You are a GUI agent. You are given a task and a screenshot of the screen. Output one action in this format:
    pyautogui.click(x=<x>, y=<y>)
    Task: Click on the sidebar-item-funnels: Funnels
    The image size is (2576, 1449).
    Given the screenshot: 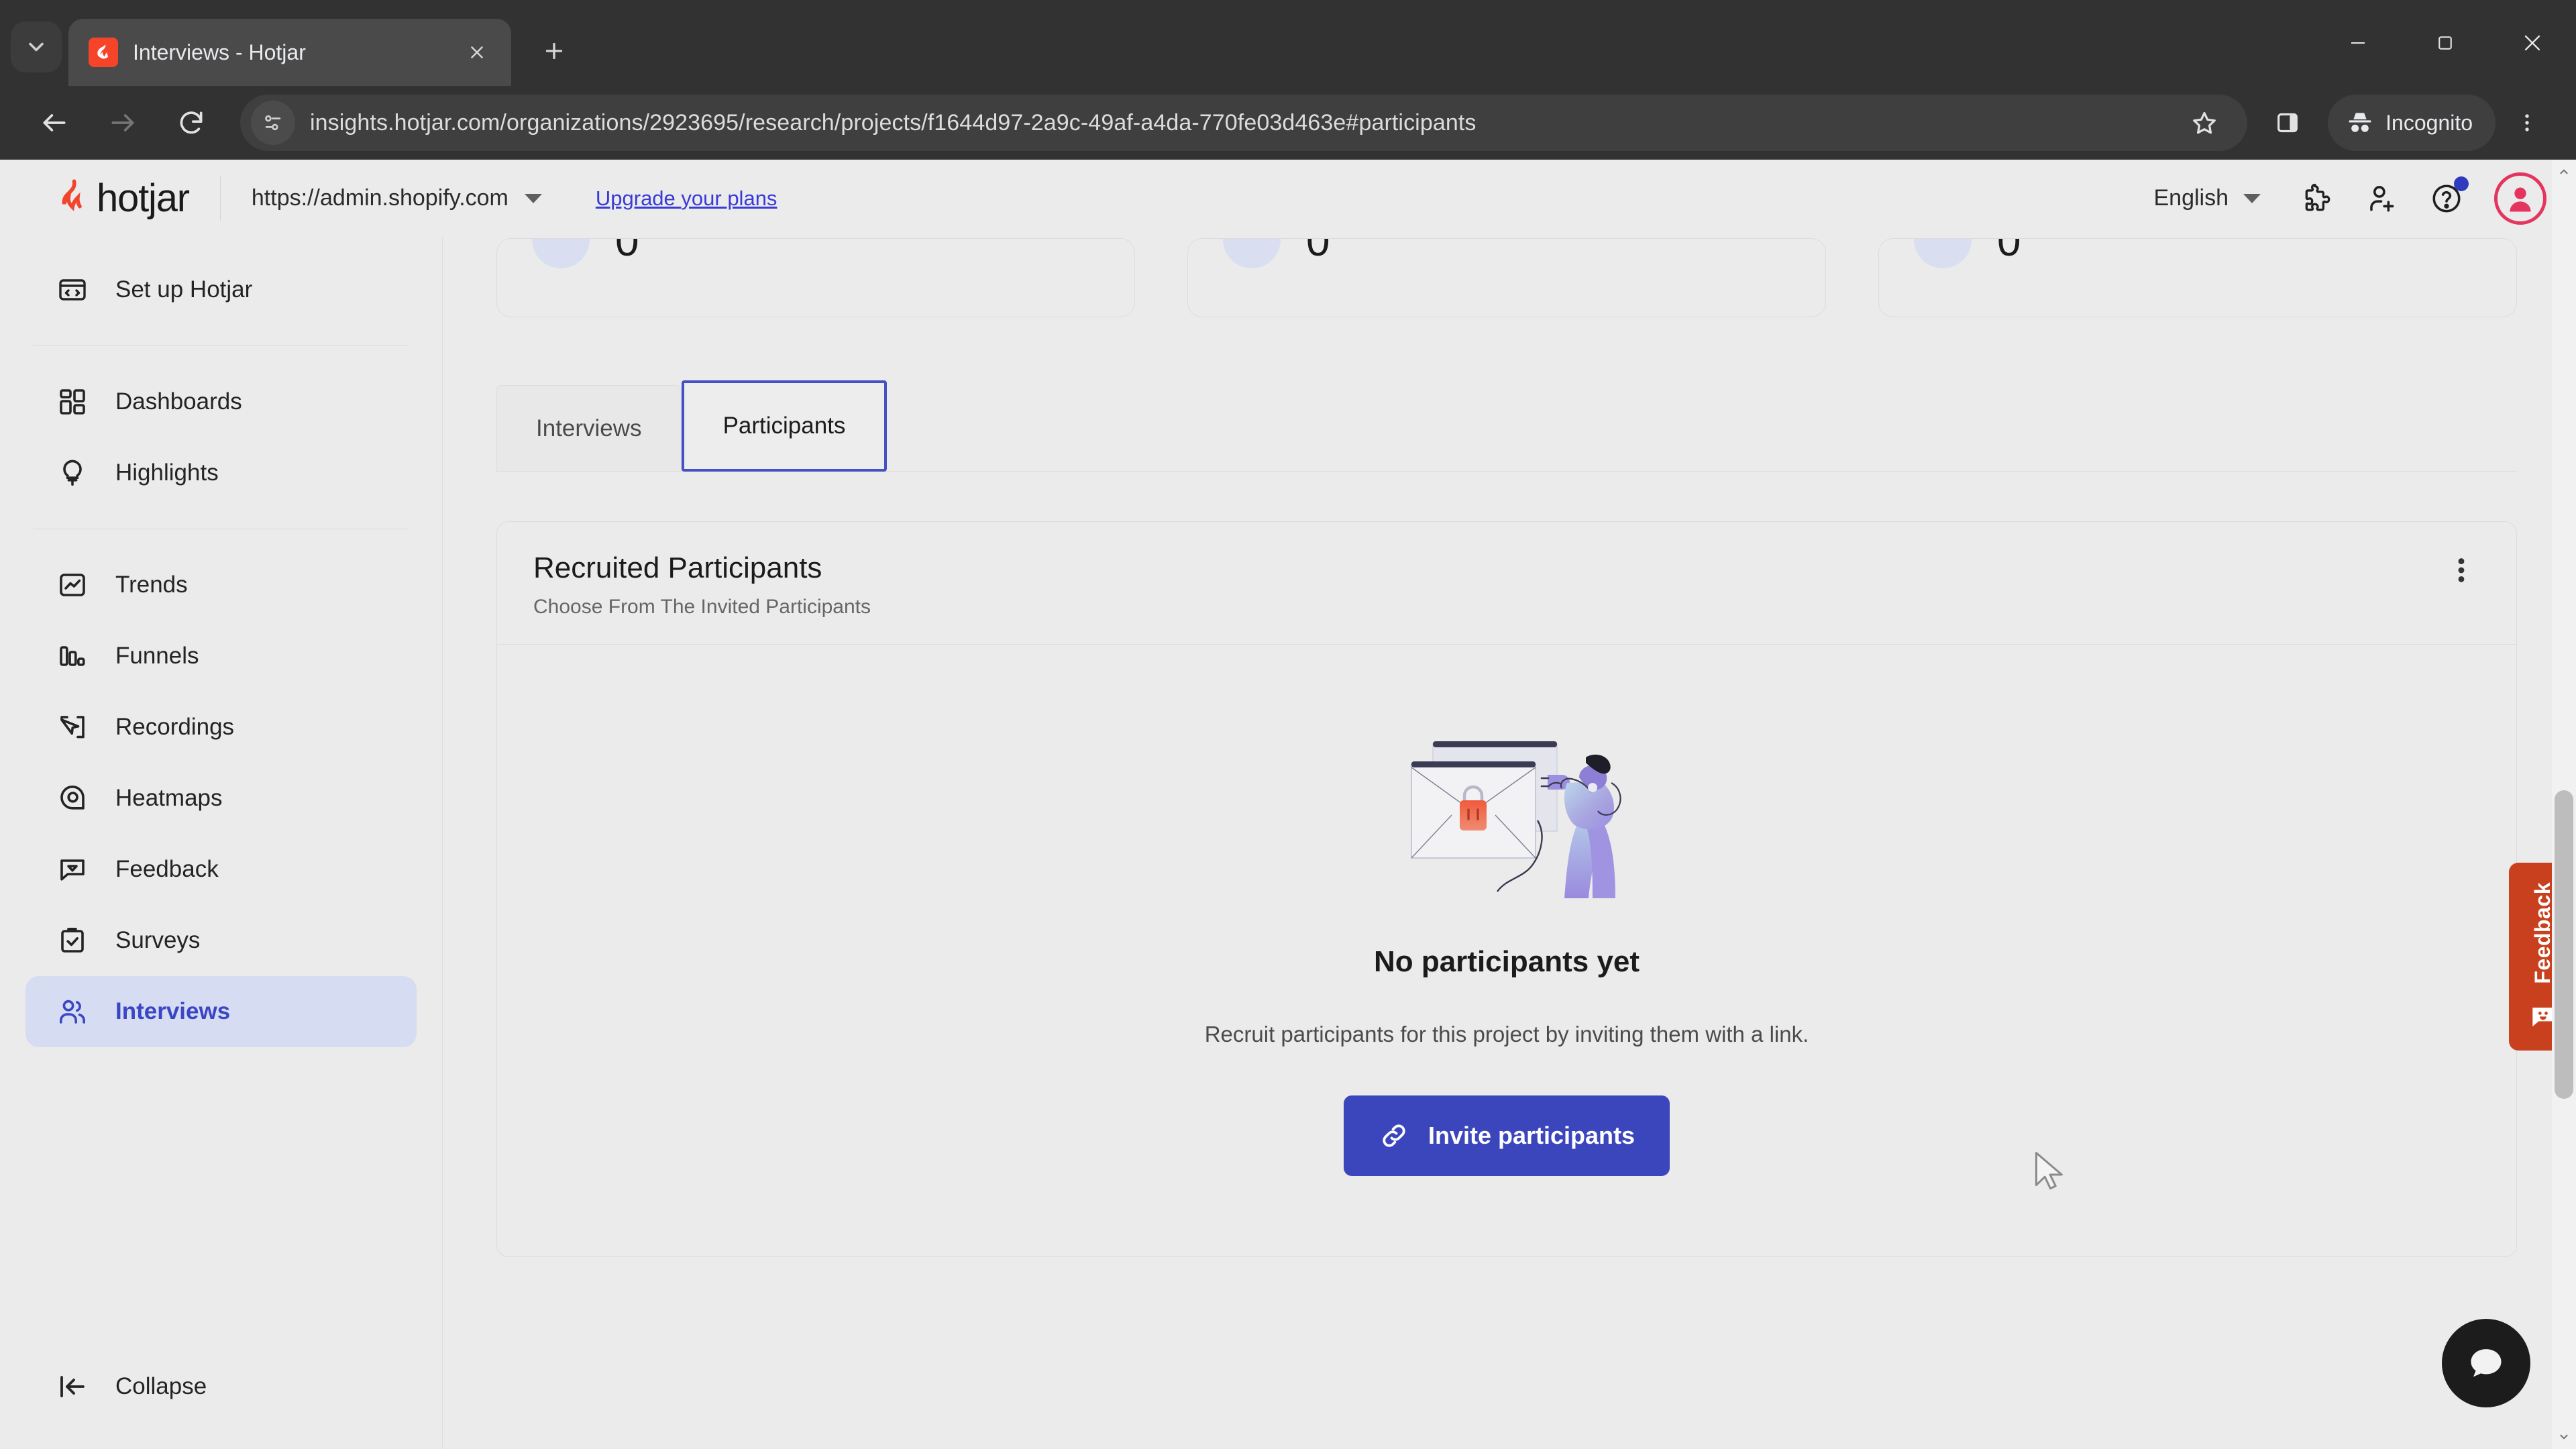 What is the action you would take?
    pyautogui.click(x=221, y=656)
    